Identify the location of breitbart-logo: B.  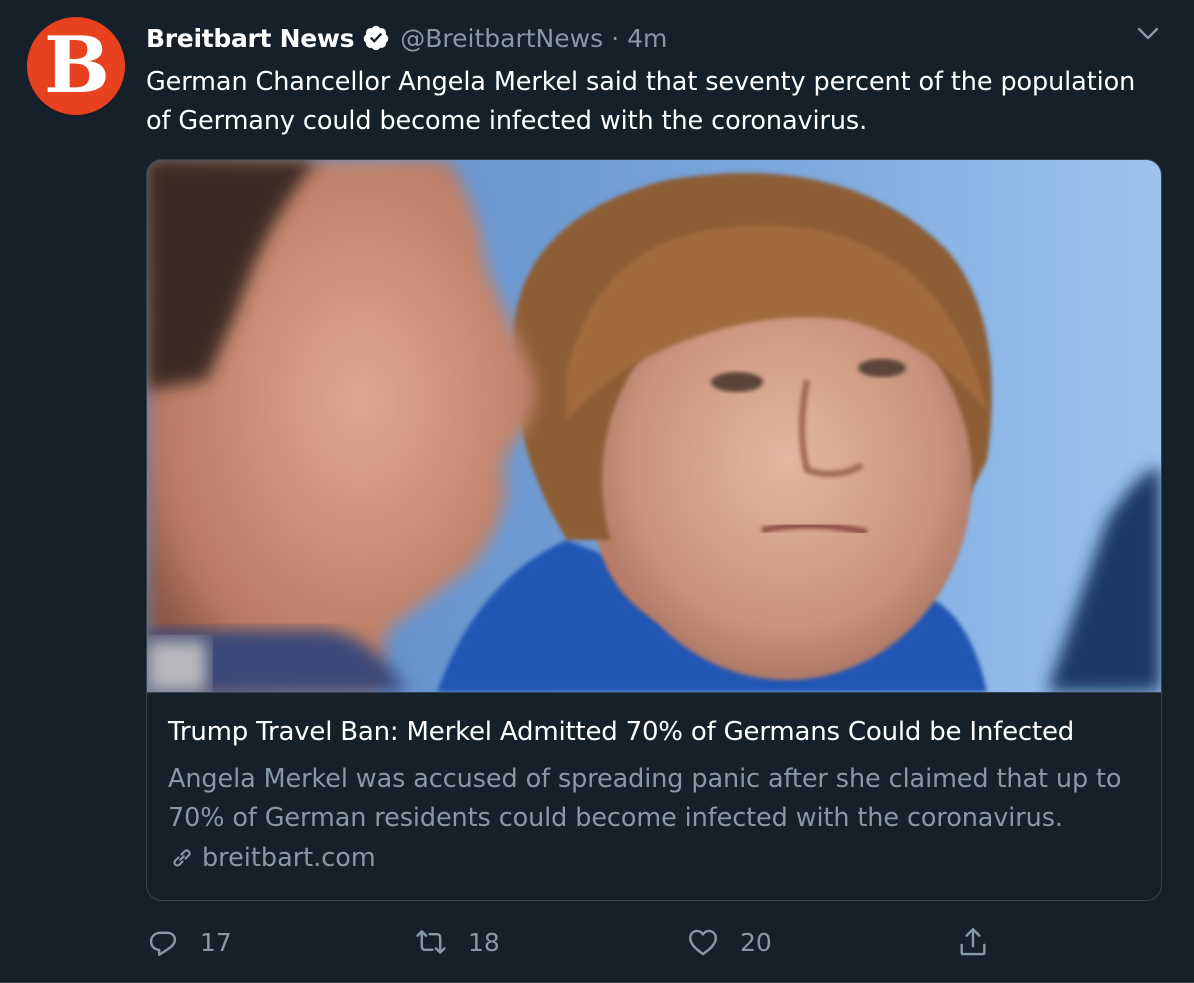
(77, 65).